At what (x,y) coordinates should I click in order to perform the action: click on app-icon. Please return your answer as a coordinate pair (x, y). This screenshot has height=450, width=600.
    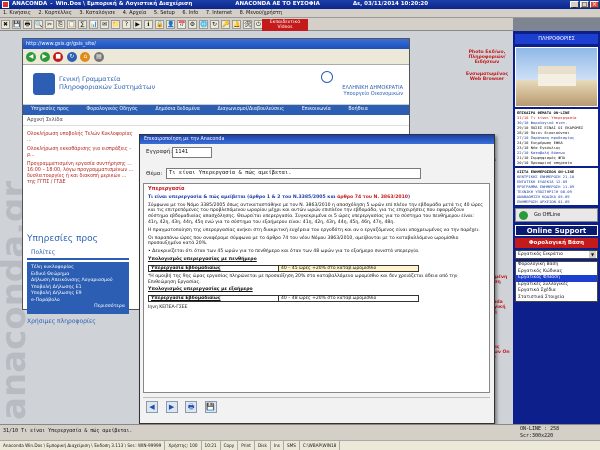
    Looking at the image, I should click on (5, 4).